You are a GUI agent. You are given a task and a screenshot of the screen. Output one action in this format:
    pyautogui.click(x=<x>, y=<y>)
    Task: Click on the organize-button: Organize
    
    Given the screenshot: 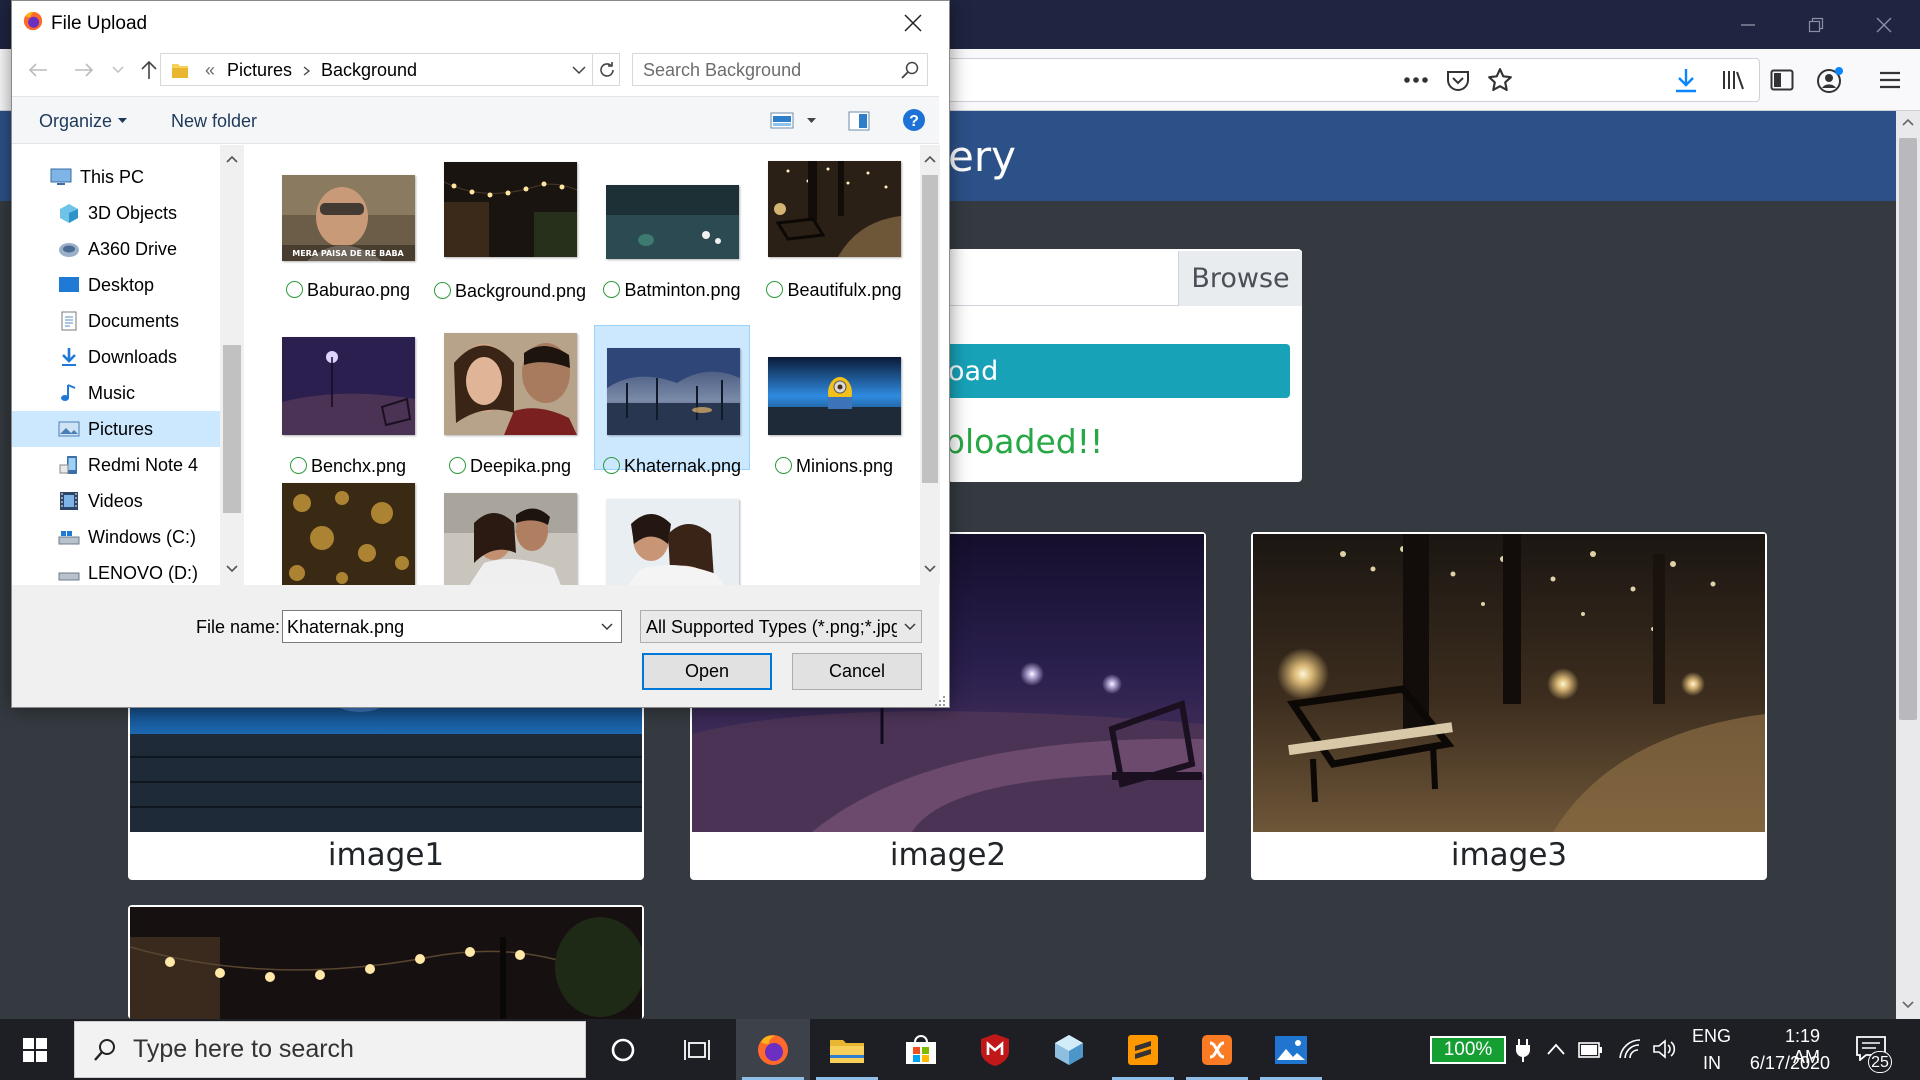 What is the action you would take?
    pyautogui.click(x=75, y=121)
    